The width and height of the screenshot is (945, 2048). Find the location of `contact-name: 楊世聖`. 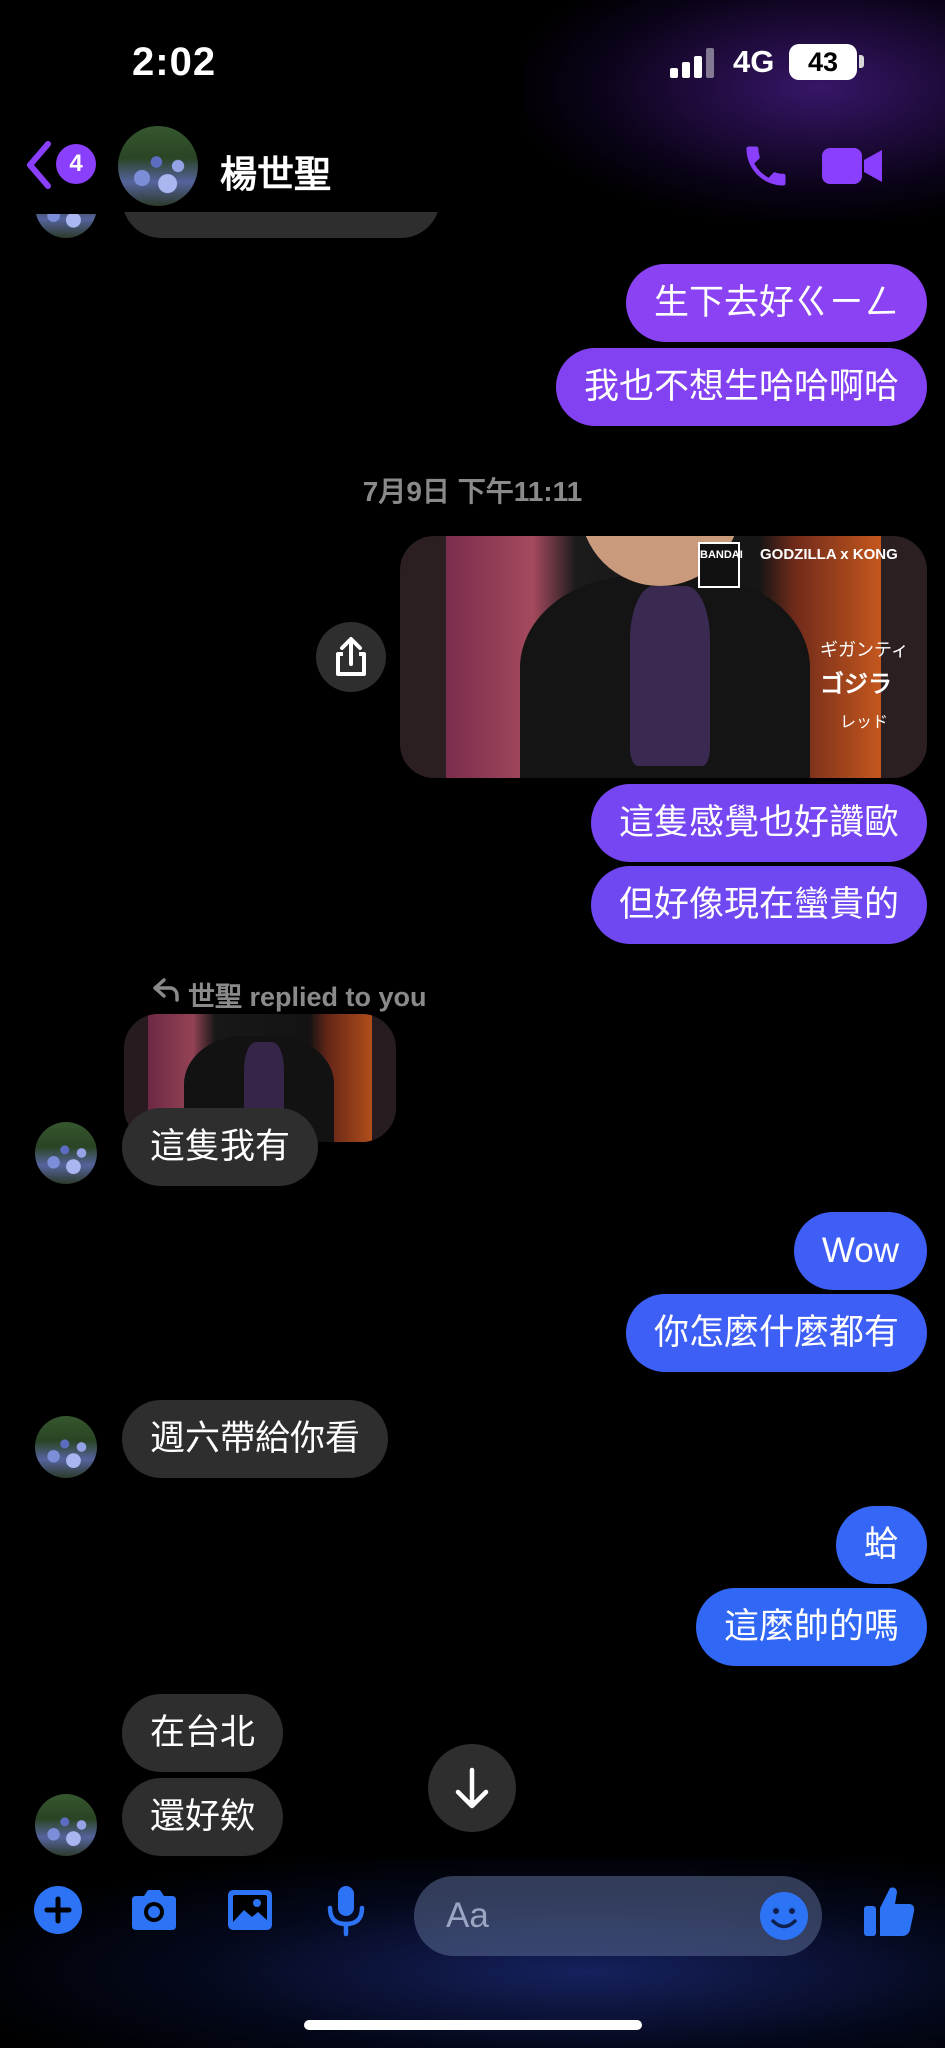

contact-name: 楊世聖 is located at coordinates (275, 171).